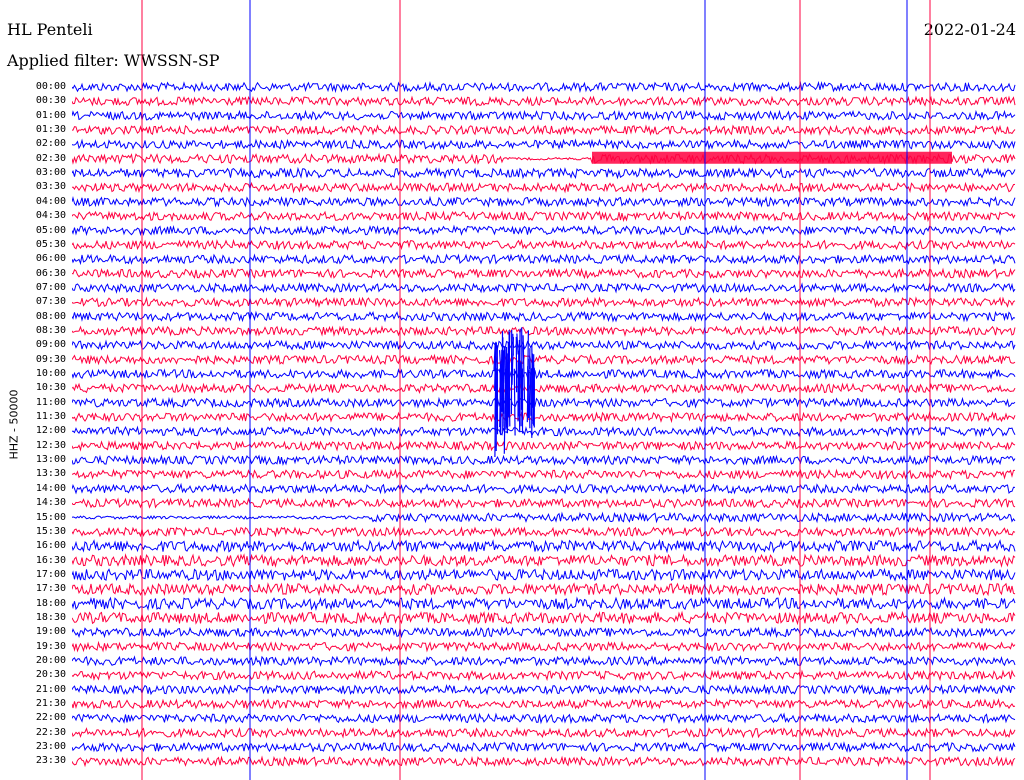 The width and height of the screenshot is (1024, 780). I want to click on time-label: 17:00, so click(50, 574).